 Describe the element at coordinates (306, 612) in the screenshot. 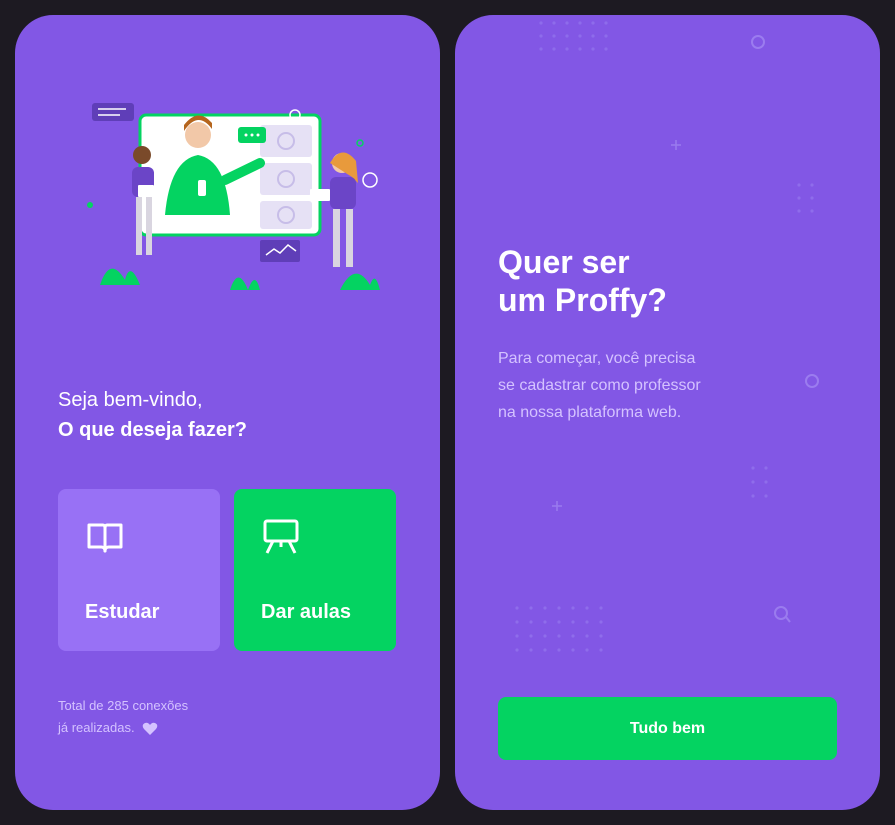

I see `teach-label: Dar aulas` at that location.